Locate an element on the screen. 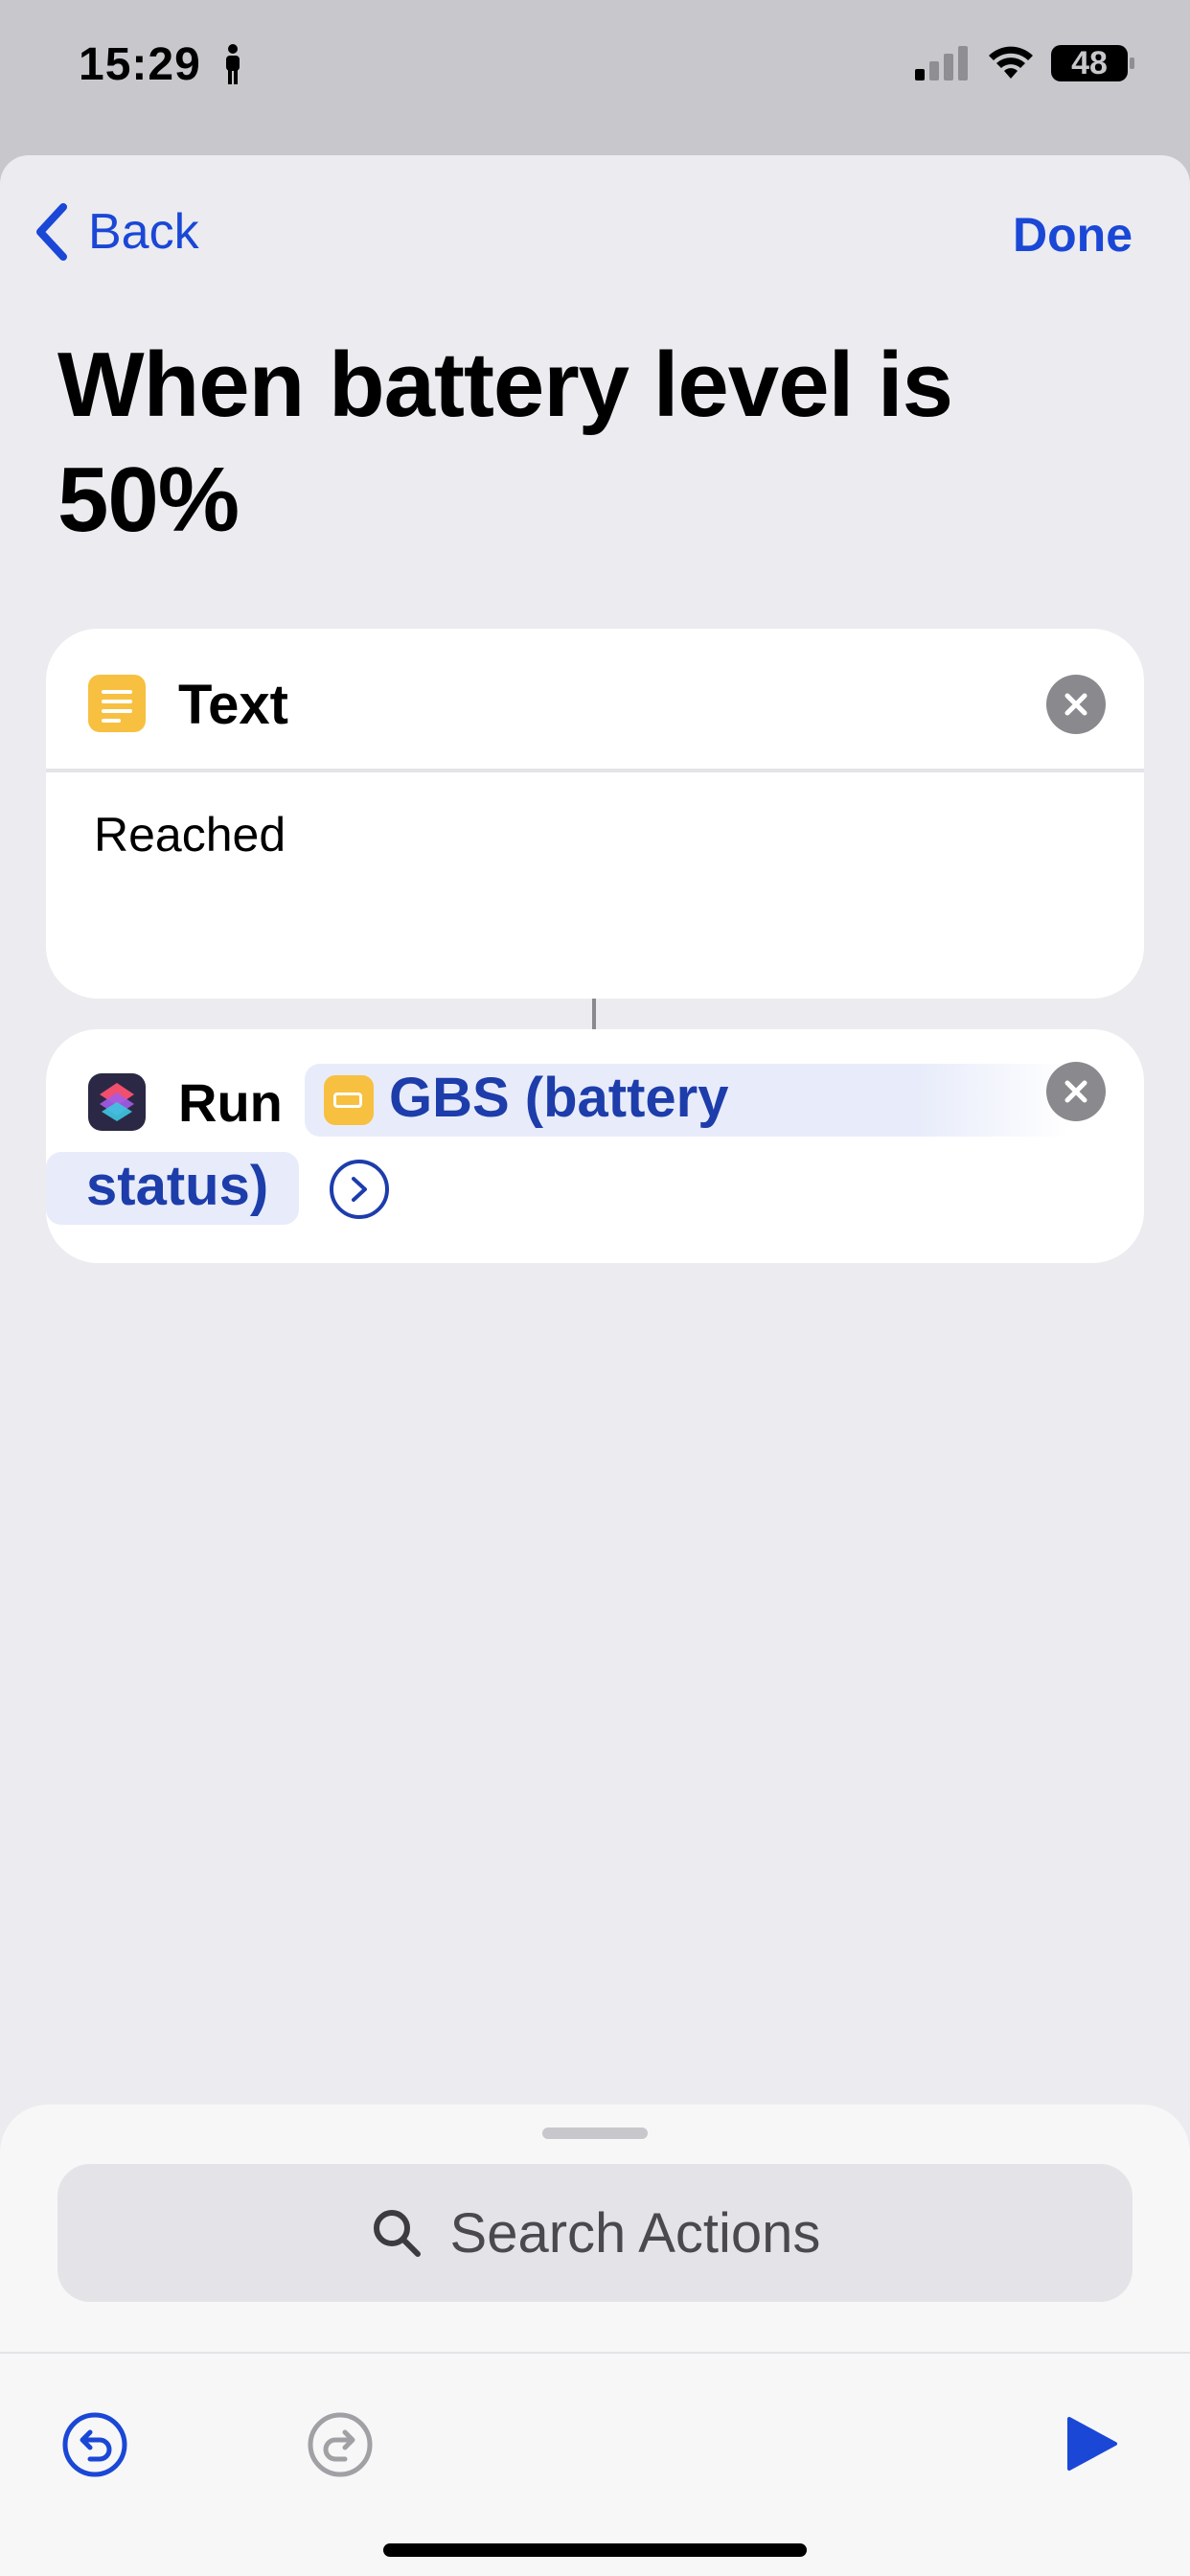 This screenshot has width=1190, height=2576. status-bar: 15:29 48 is located at coordinates (595, 67).